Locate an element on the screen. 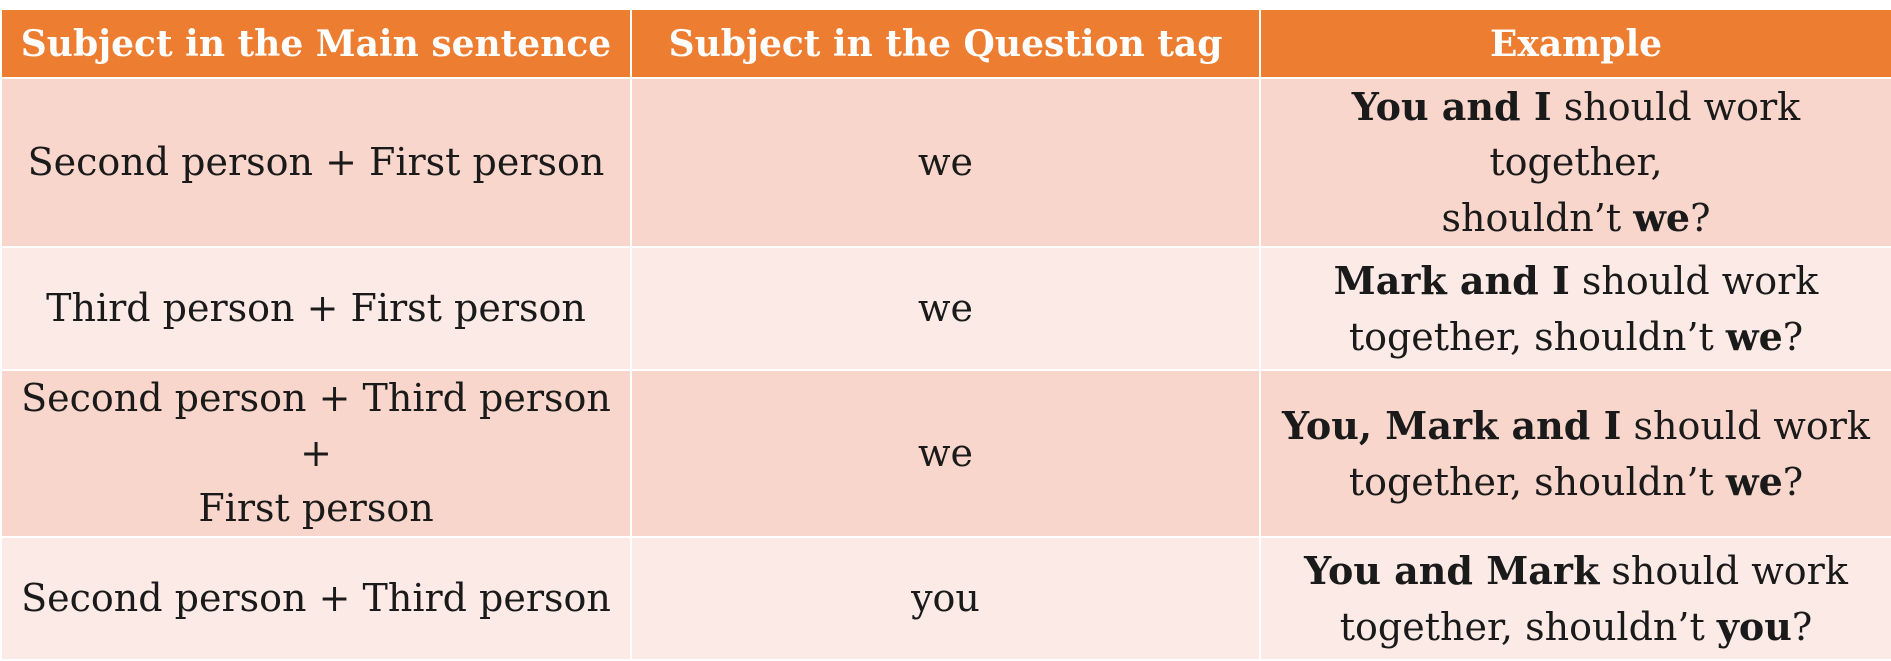 The width and height of the screenshot is (1891, 661). example-bold-text: You and Mark is located at coordinates (1452, 570).